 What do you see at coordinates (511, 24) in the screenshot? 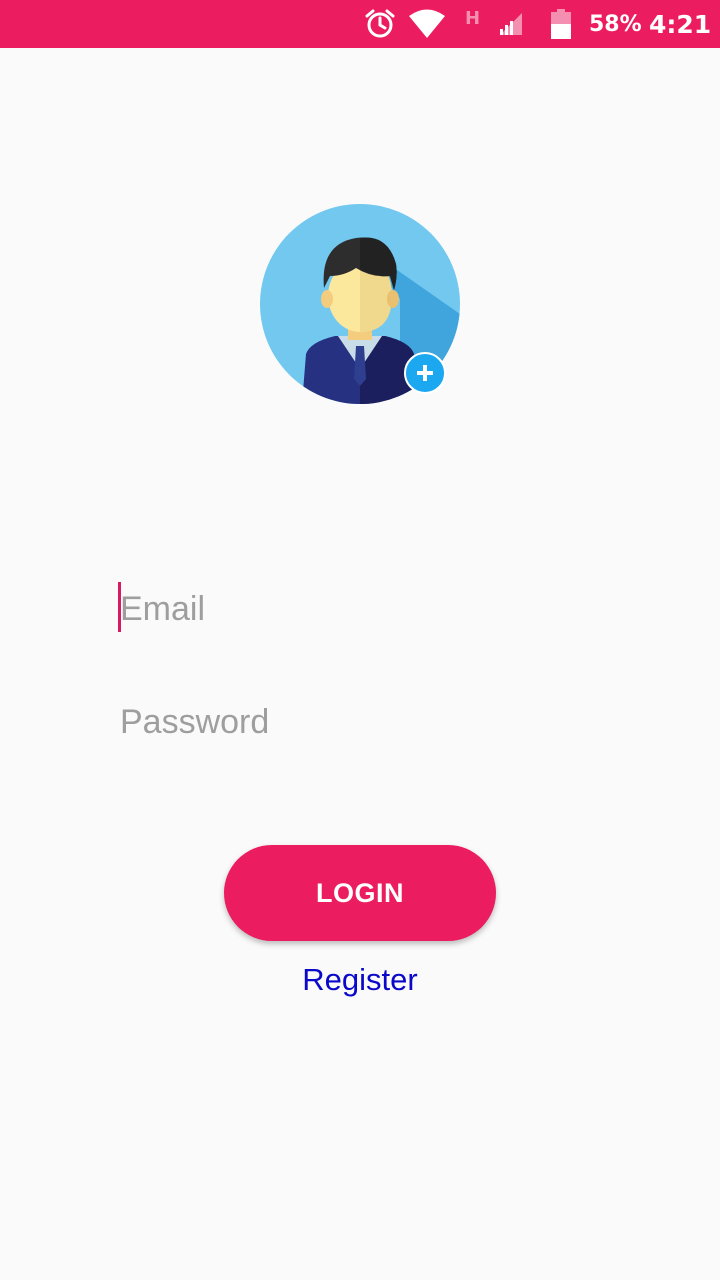
I see `signal-icon` at bounding box center [511, 24].